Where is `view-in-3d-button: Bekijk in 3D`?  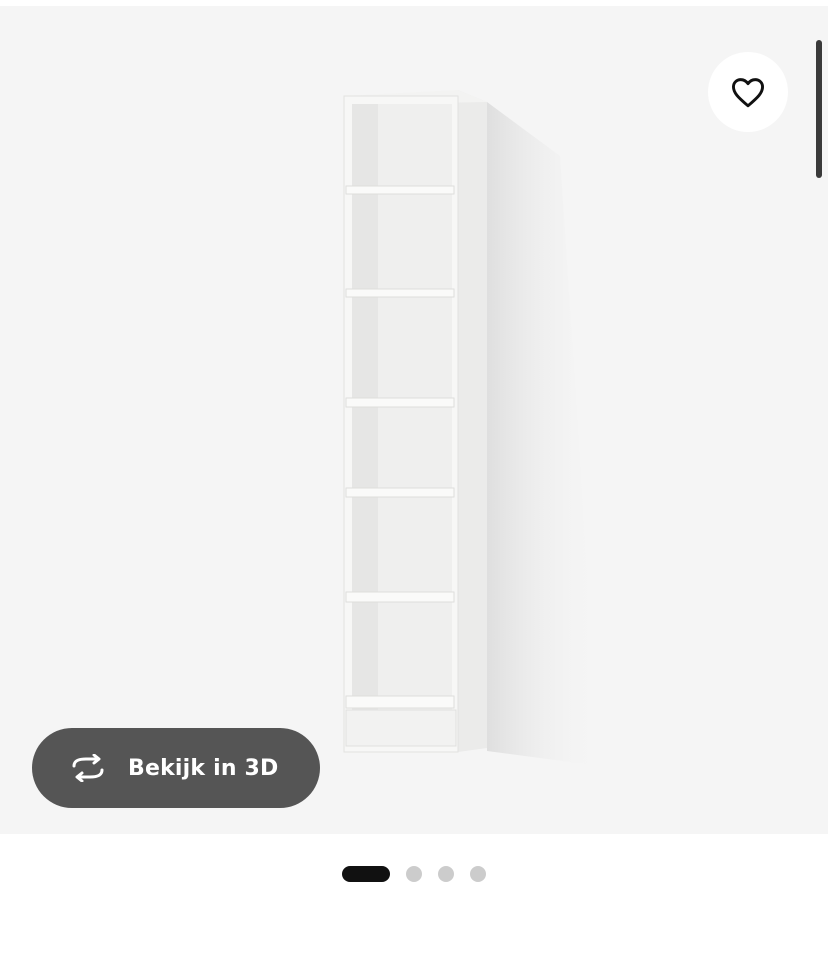
view-in-3d-button: Bekijk in 3D is located at coordinates (176, 768).